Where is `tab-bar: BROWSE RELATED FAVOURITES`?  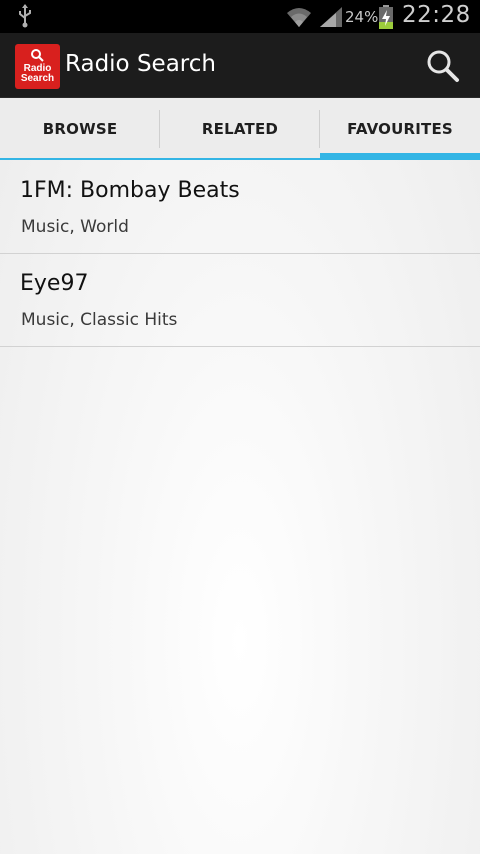 tab-bar: BROWSE RELATED FAVOURITES is located at coordinates (240, 129).